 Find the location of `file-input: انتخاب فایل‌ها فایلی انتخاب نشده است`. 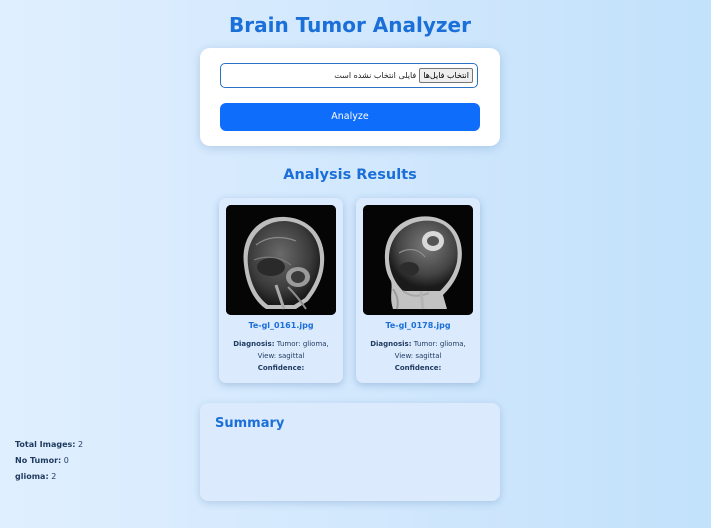

file-input: انتخاب فایل‌ها فایلی انتخاب نشده است is located at coordinates (349, 75).